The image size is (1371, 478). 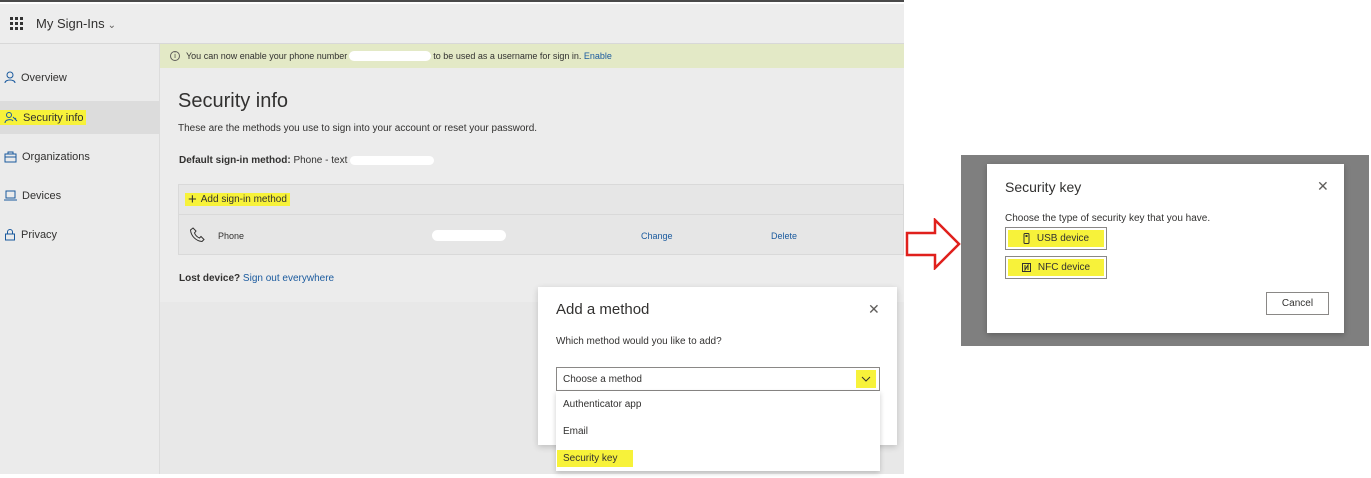 I want to click on top-bar: My Sign-Ins ⌄, so click(x=452, y=24).